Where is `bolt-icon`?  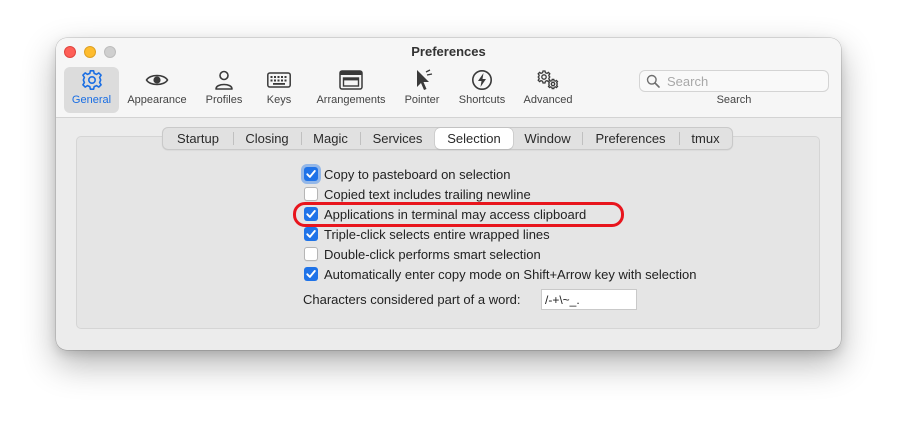
bolt-icon is located at coordinates (482, 80).